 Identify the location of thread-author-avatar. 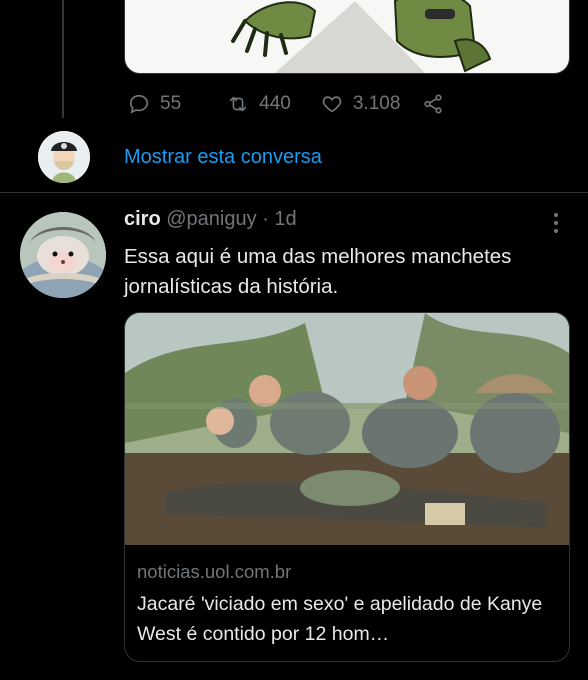
(64, 157).